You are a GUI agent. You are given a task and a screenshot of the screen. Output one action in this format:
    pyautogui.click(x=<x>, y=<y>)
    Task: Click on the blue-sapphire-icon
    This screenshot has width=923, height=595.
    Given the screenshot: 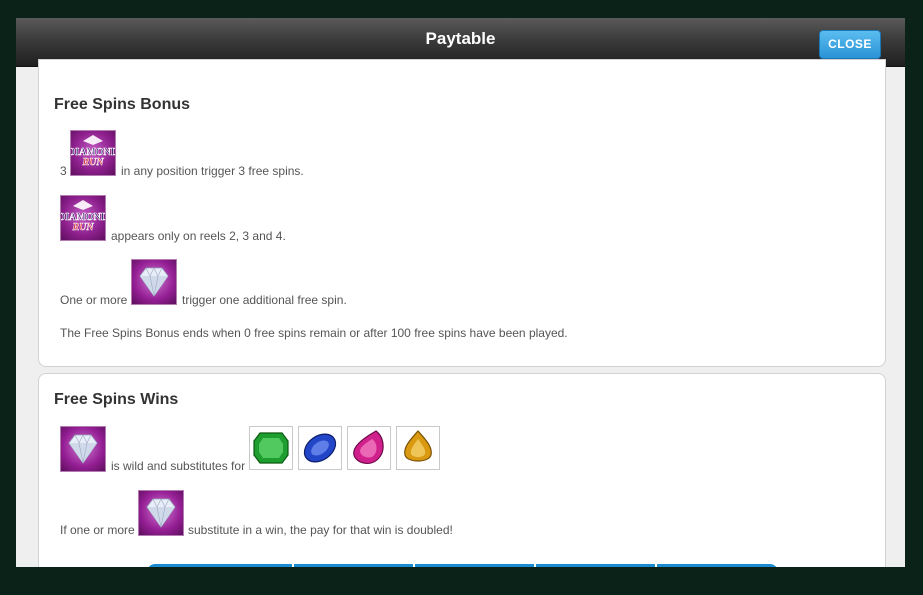 What is the action you would take?
    pyautogui.click(x=320, y=448)
    